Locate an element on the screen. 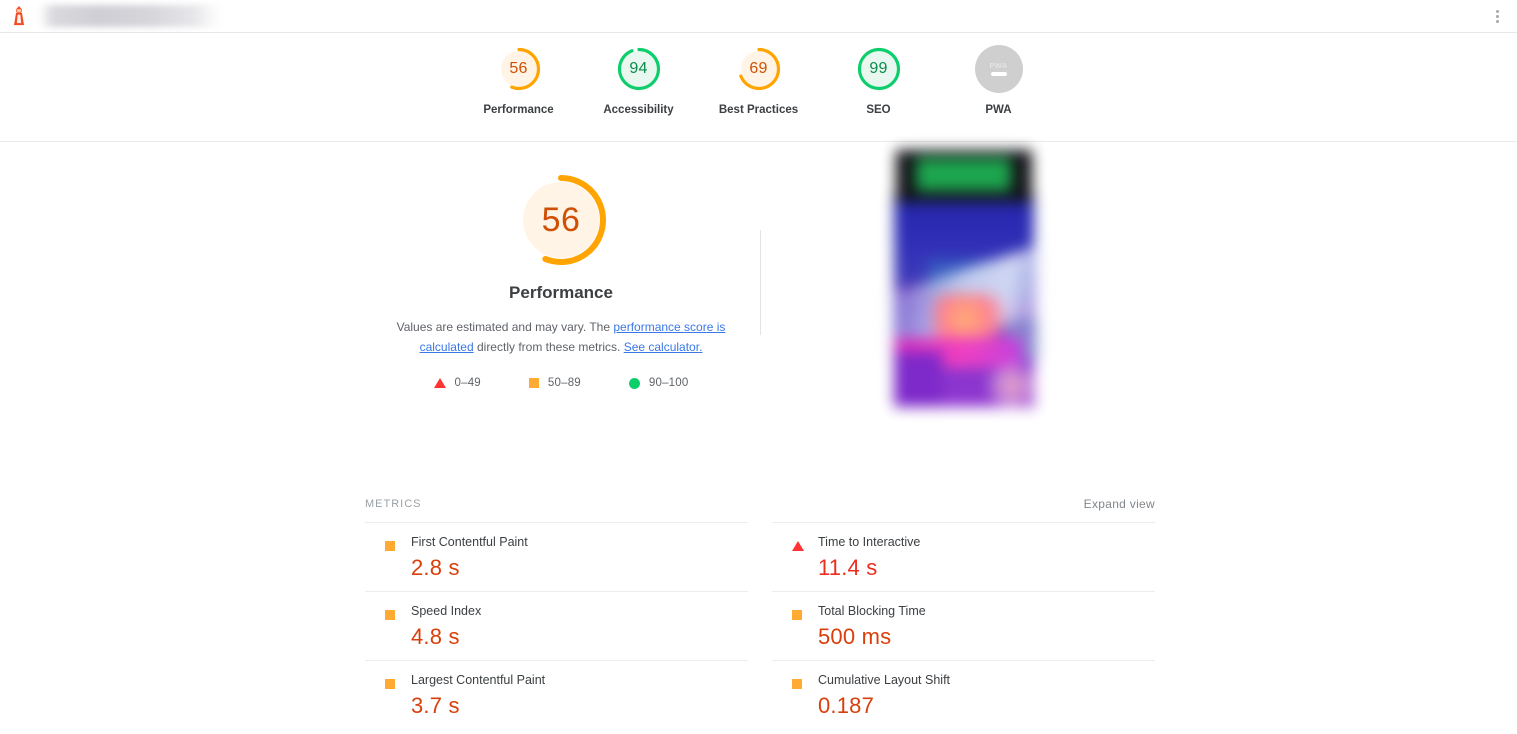  see-calculator-link: See calculator. is located at coordinates (663, 347).